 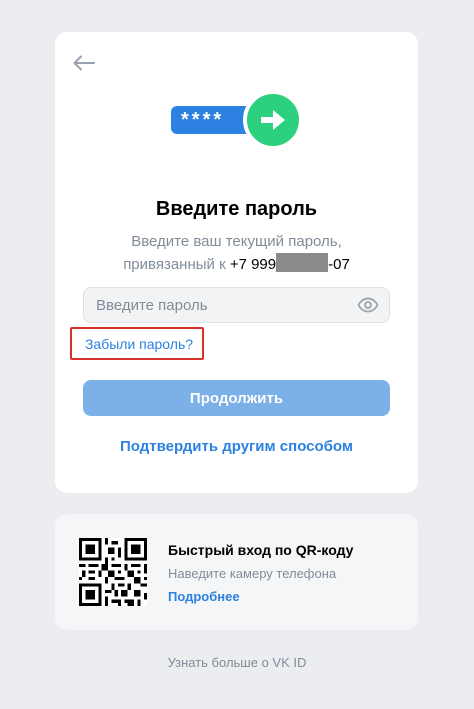 I want to click on arrow-right-icon, so click(x=273, y=120).